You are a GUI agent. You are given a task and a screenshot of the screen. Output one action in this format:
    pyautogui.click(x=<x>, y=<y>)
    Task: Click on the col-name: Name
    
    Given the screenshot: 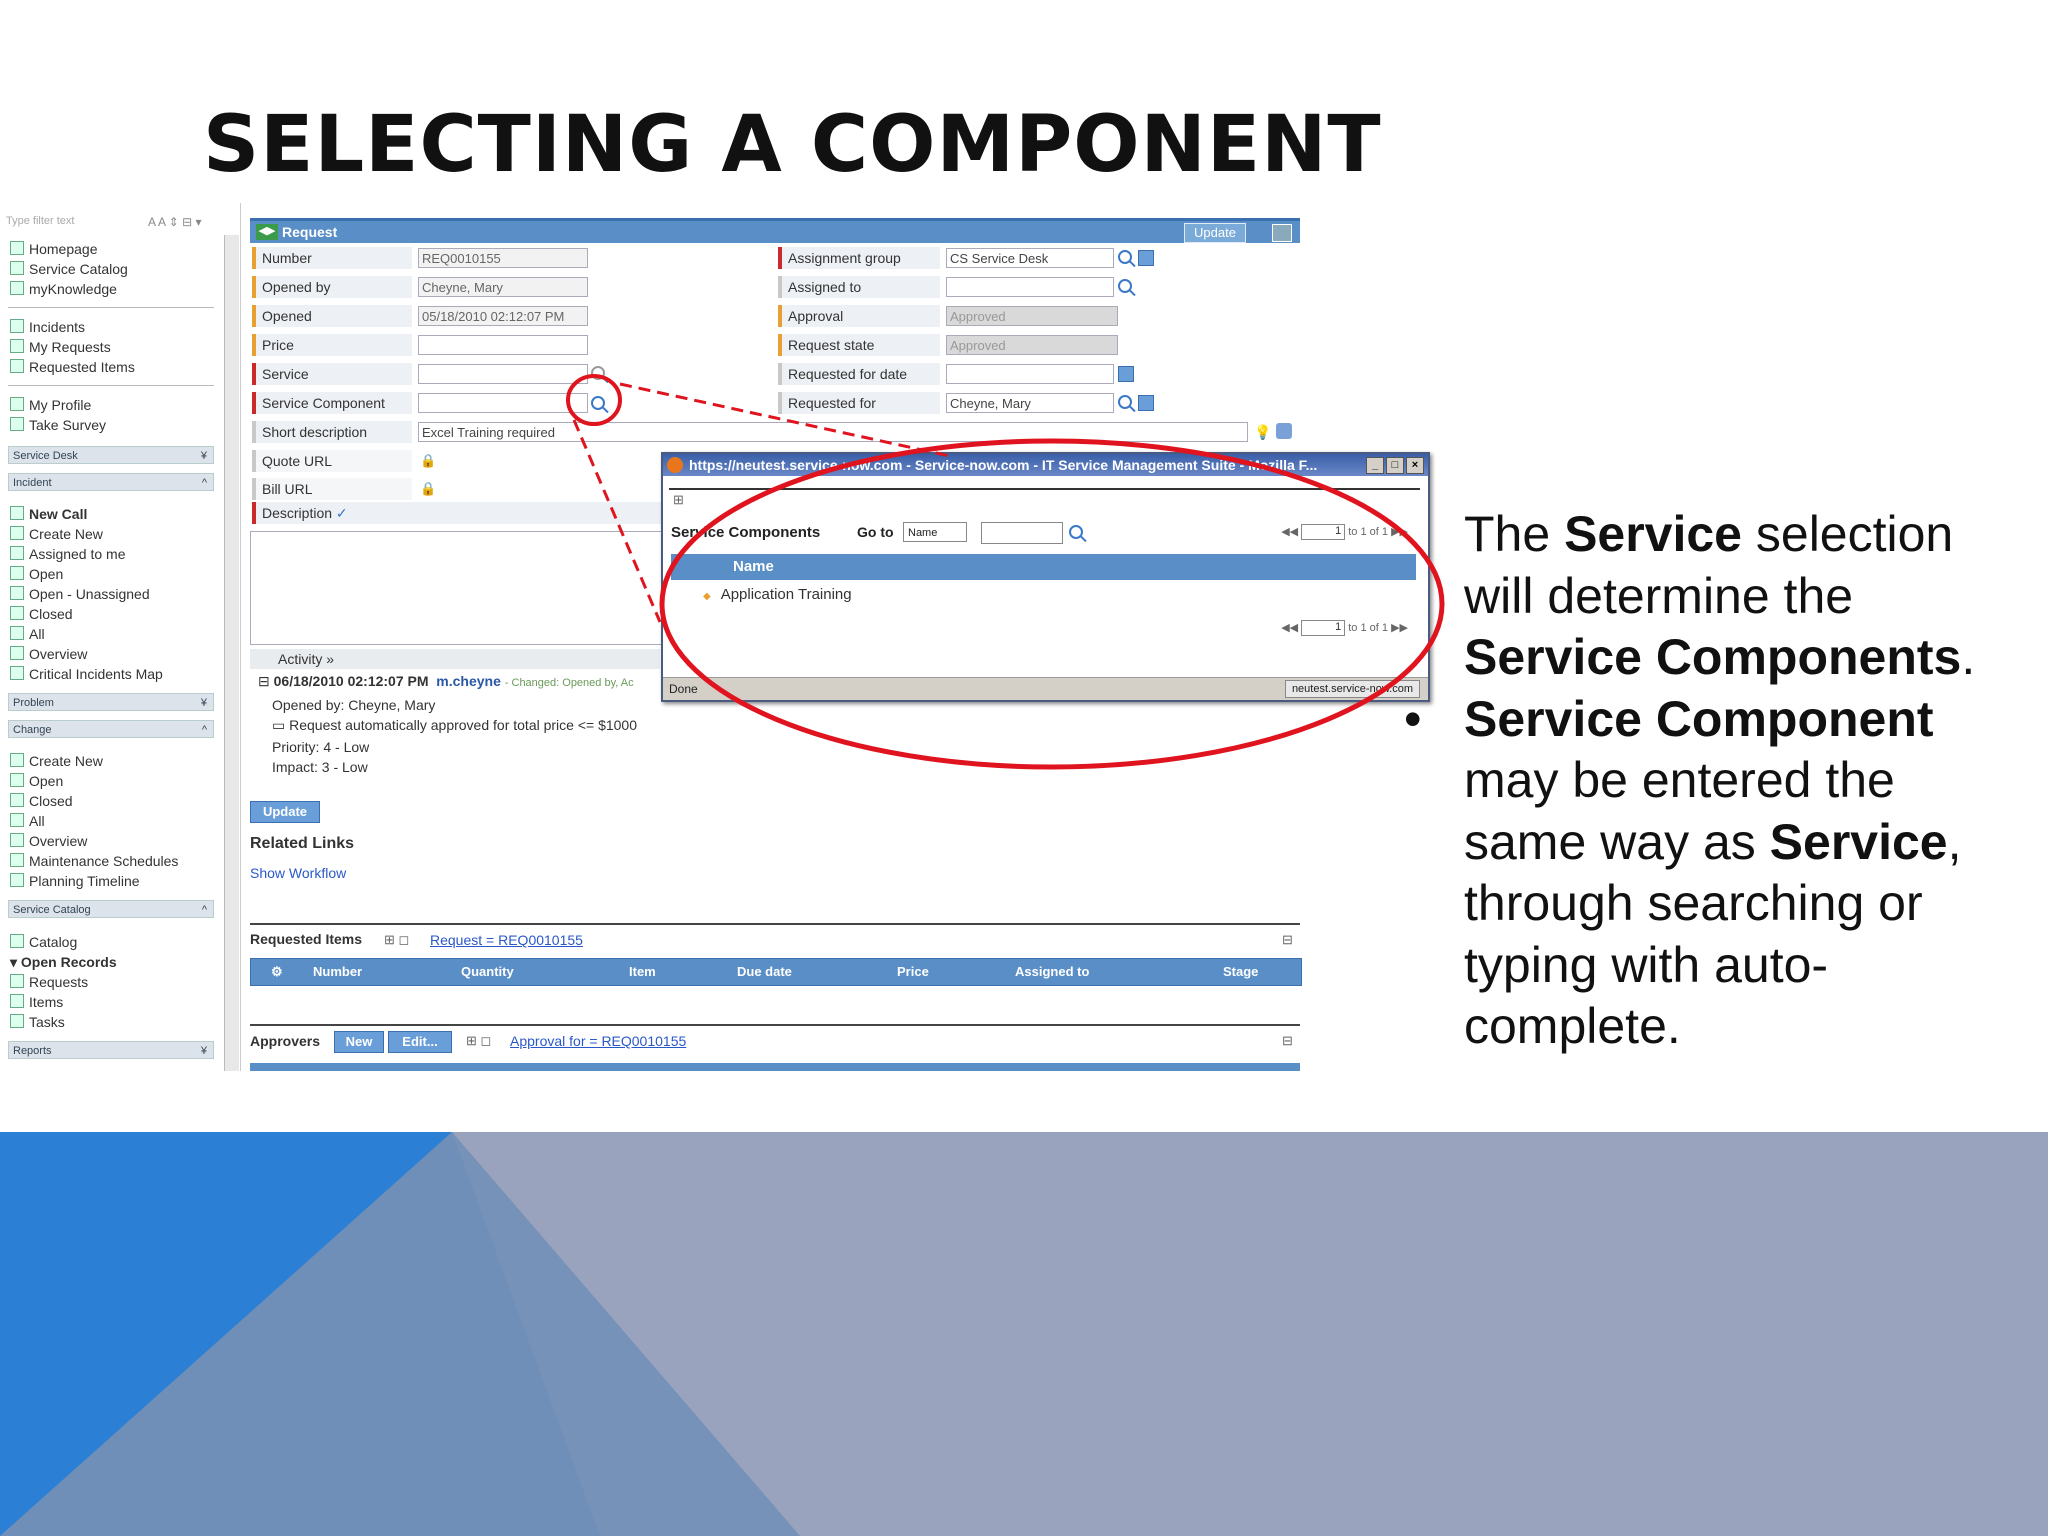 What is the action you would take?
    pyautogui.click(x=753, y=566)
    